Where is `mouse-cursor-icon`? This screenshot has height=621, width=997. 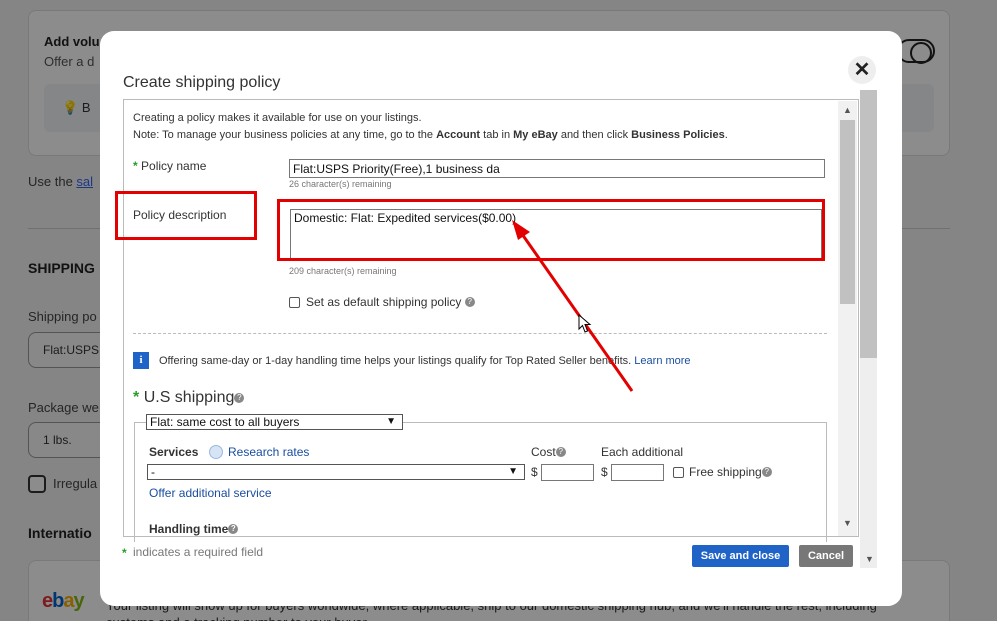 mouse-cursor-icon is located at coordinates (585, 323).